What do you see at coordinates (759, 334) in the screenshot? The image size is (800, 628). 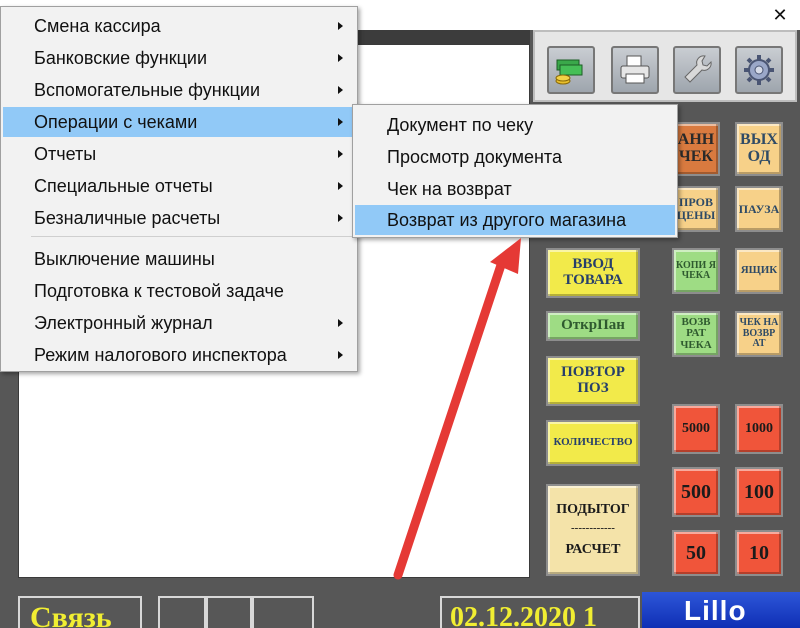 I see `check-return-key: ЧЕК НА ВОЗВР АТ` at bounding box center [759, 334].